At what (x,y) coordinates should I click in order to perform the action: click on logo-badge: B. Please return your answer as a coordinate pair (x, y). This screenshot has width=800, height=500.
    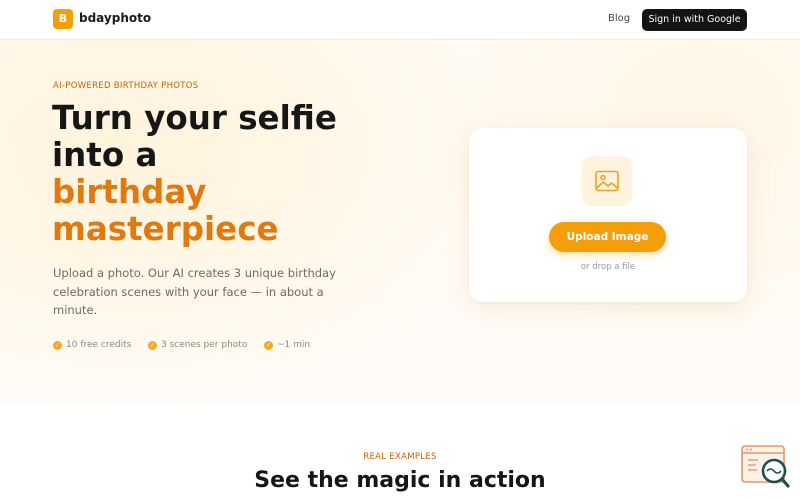
    Looking at the image, I should click on (63, 19).